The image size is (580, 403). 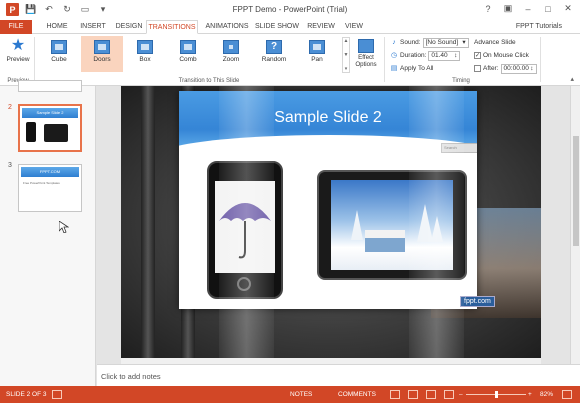 I want to click on door-panel, so click(x=246, y=222).